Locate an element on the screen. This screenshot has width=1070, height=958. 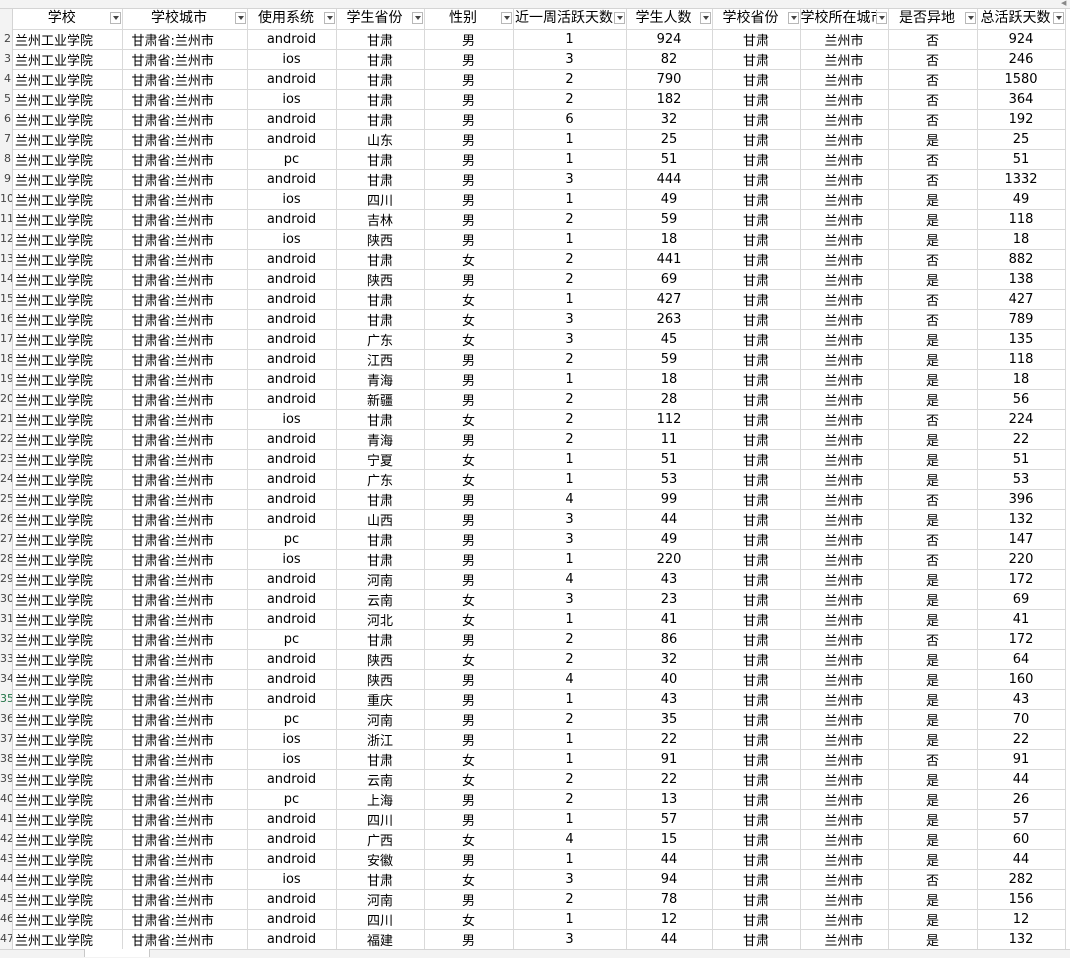
row-number: 27 is located at coordinates (6, 539).